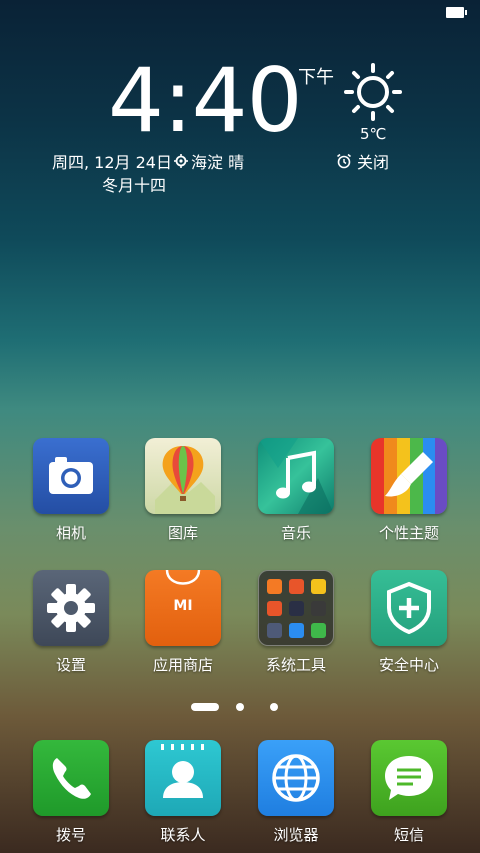 This screenshot has height=853, width=480. I want to click on camera-icon, so click(71, 475).